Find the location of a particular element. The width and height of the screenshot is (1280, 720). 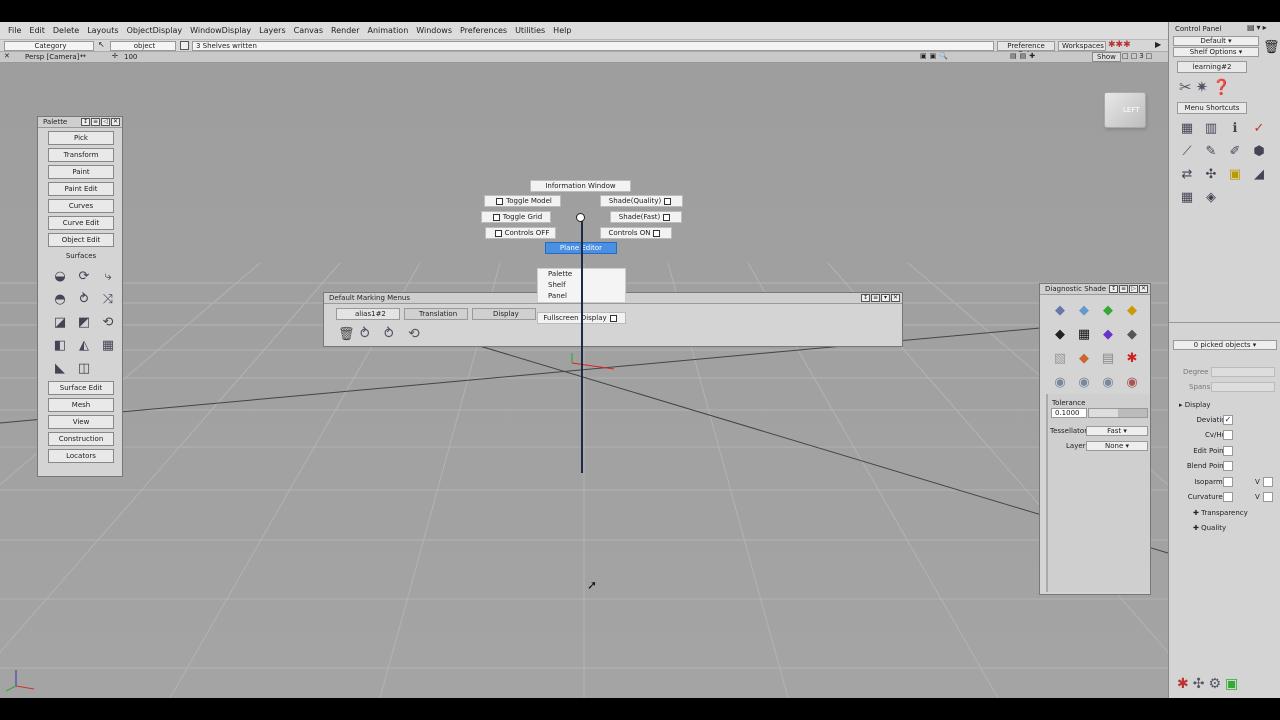

query-icon: ❓ is located at coordinates (1221, 87).